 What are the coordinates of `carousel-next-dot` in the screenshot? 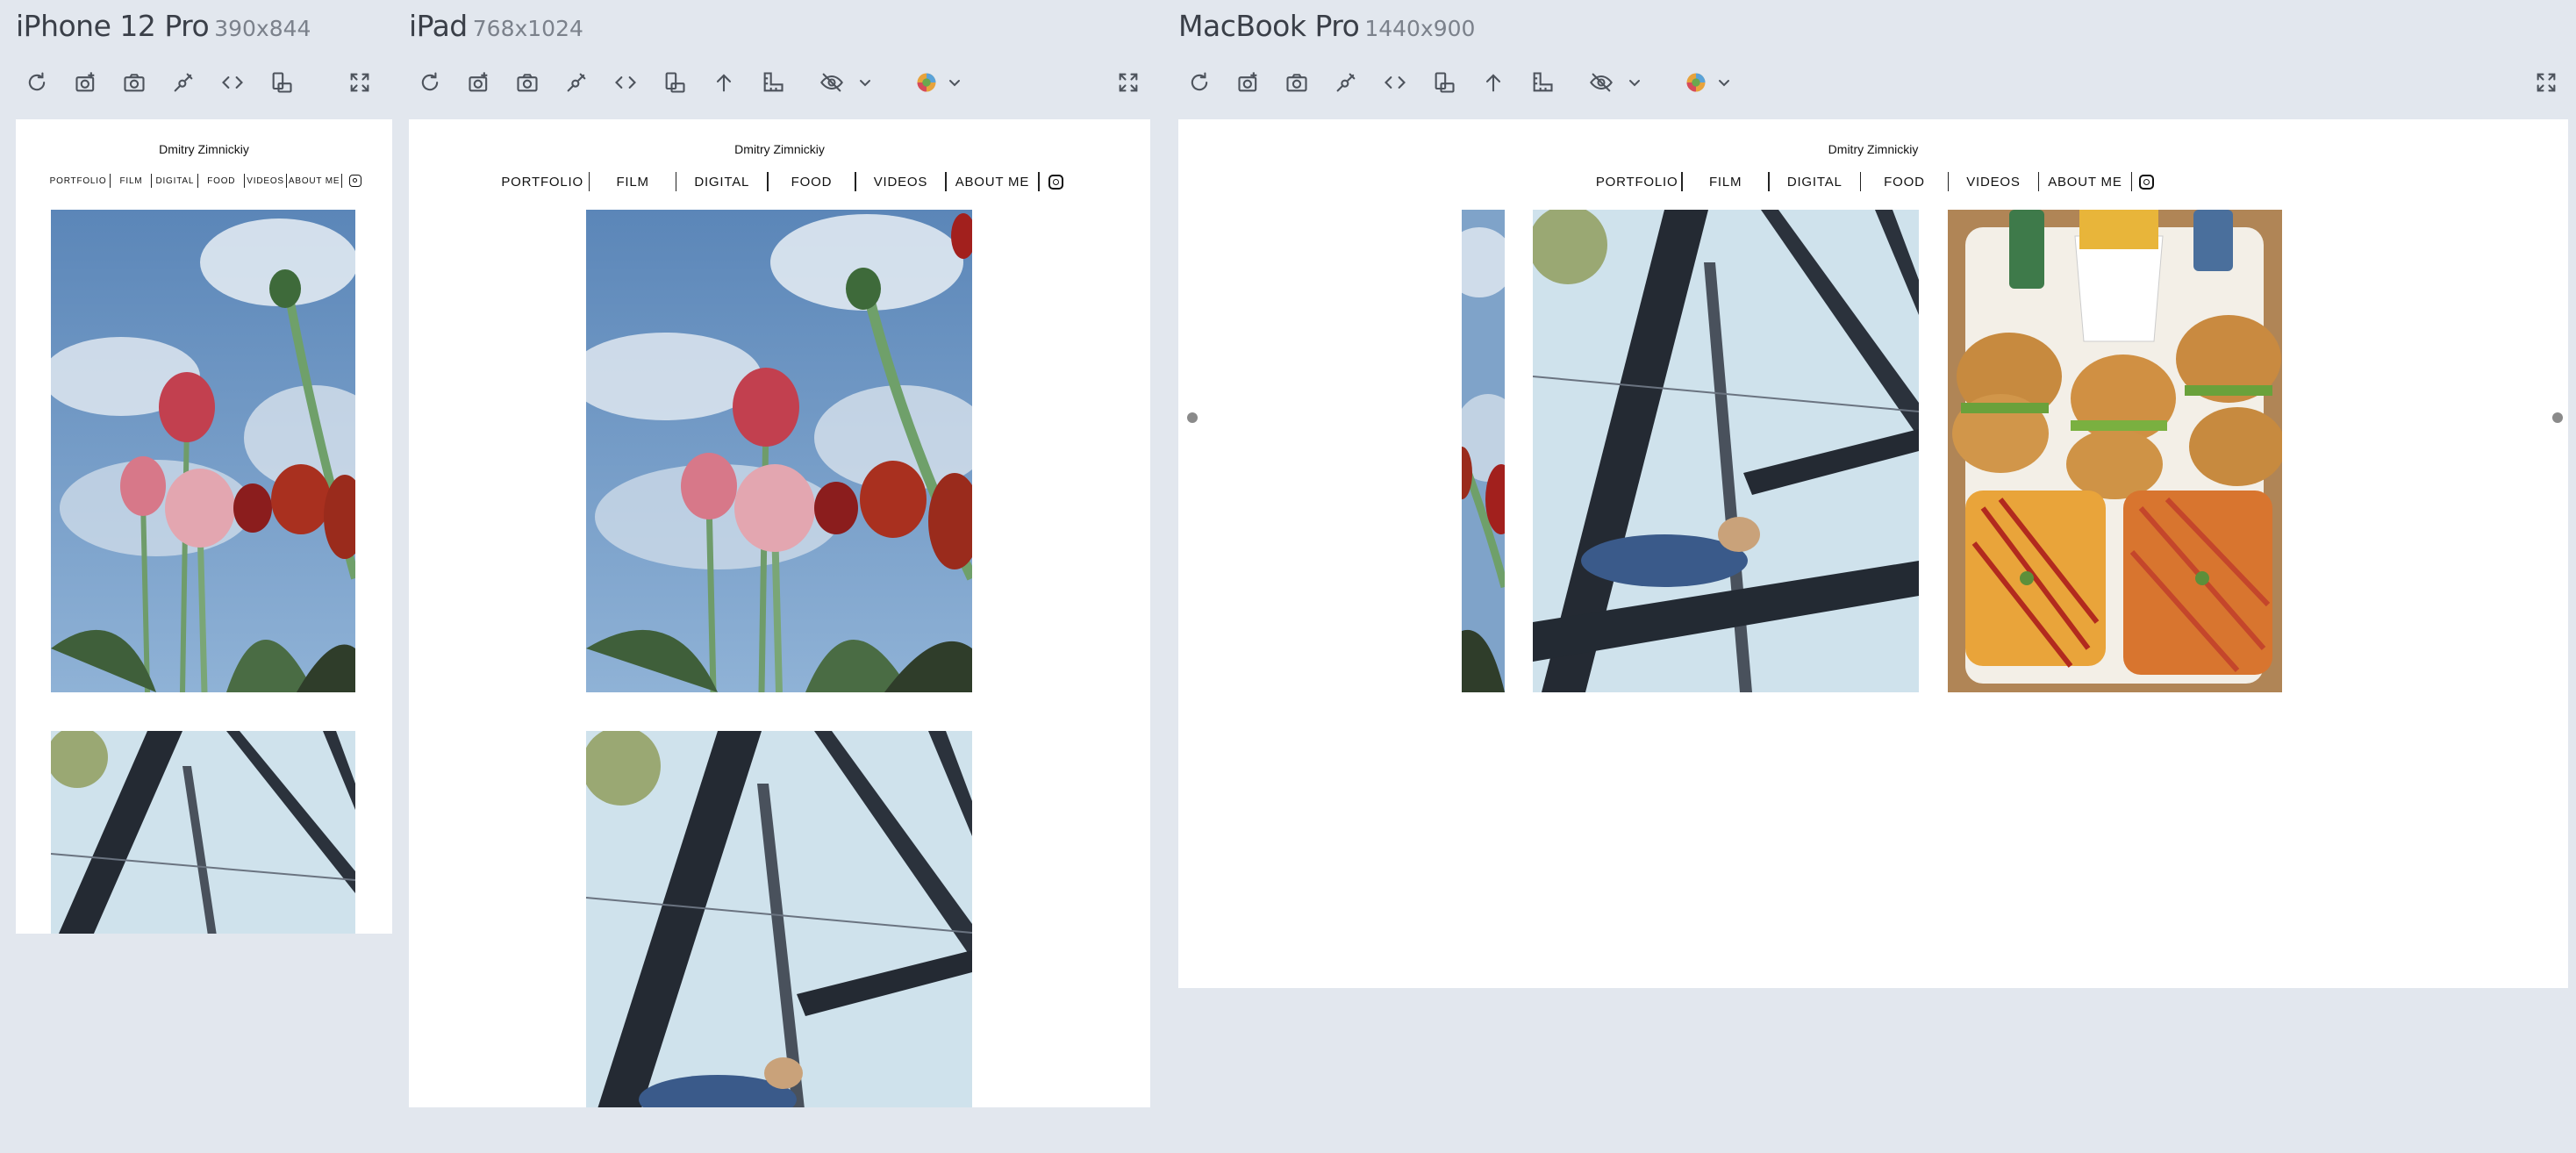 It's located at (2557, 417).